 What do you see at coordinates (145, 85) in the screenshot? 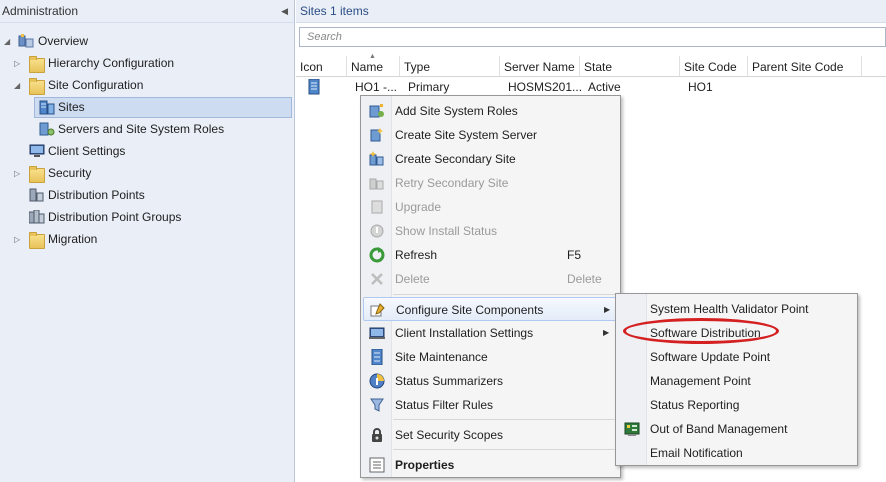
I see `tree-item-site-configuration: ◢ Site Configuration` at bounding box center [145, 85].